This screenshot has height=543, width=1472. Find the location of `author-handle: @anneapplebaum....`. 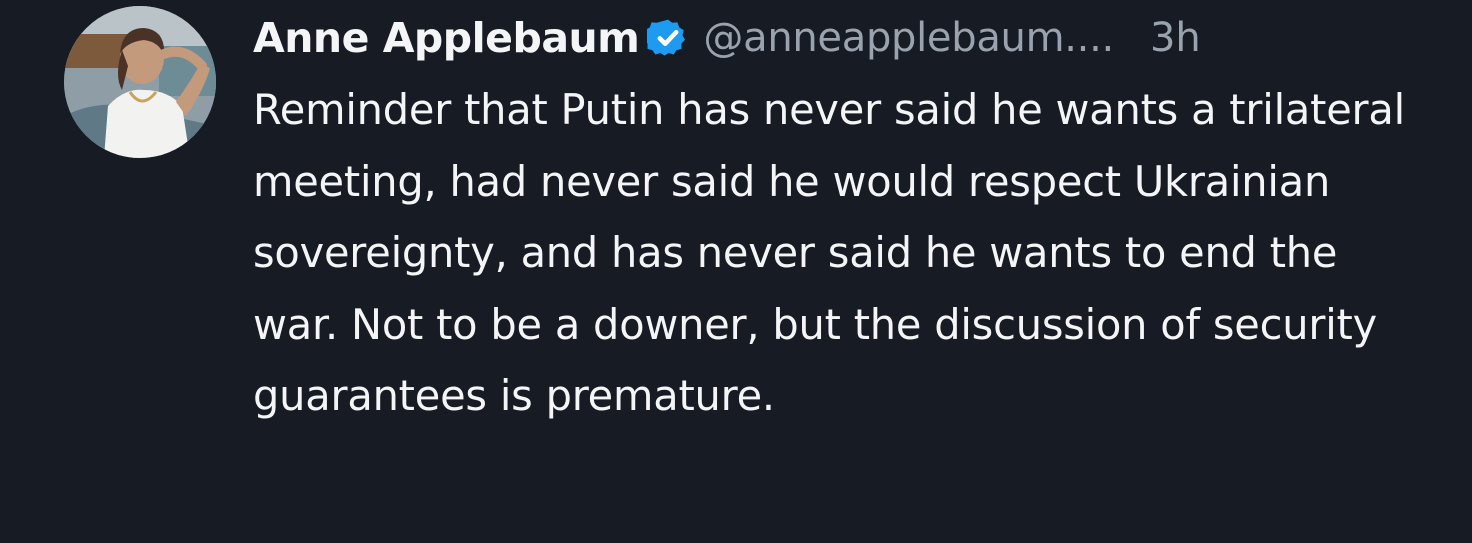

author-handle: @anneapplebaum.... is located at coordinates (908, 38).